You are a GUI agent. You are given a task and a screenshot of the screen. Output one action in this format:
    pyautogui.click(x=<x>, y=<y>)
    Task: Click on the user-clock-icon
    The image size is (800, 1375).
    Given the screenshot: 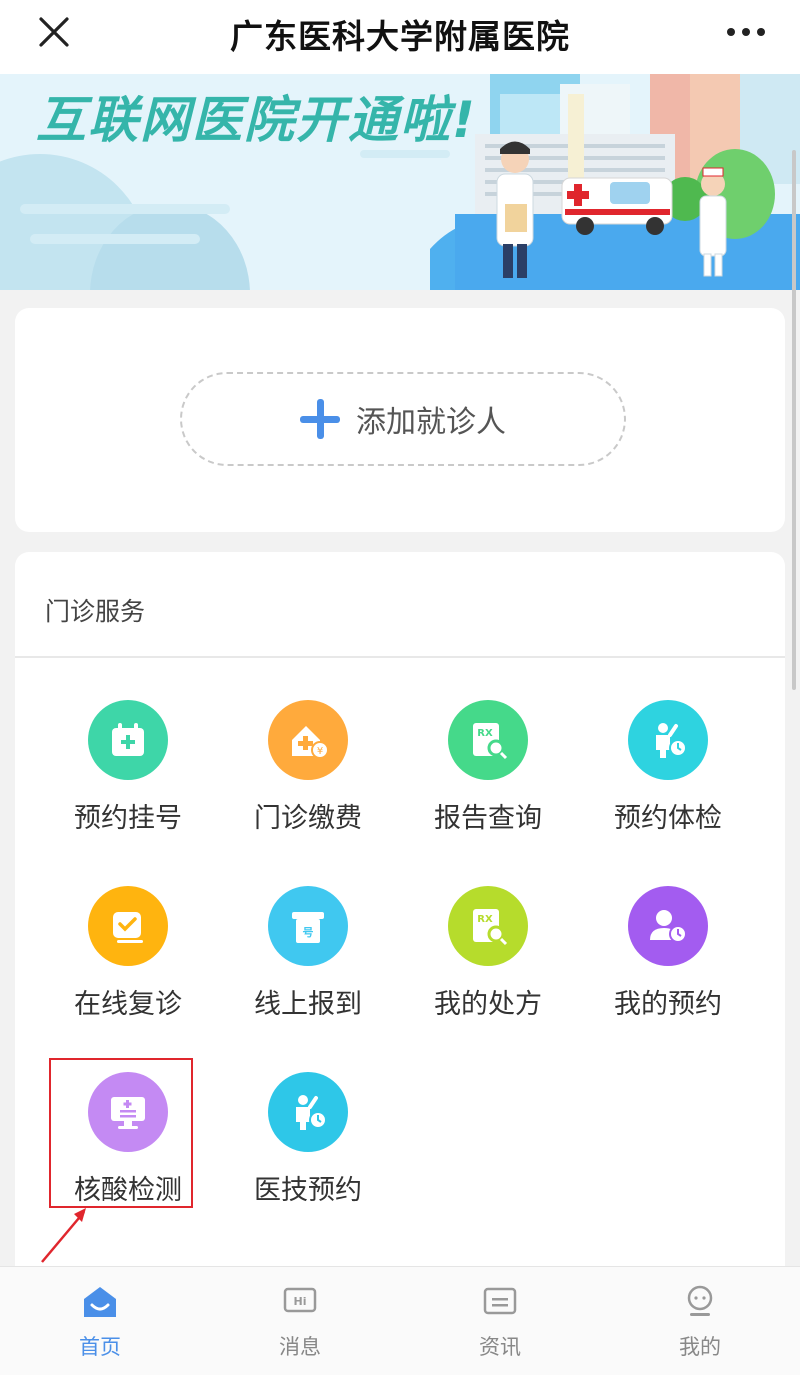 What is the action you would take?
    pyautogui.click(x=668, y=926)
    